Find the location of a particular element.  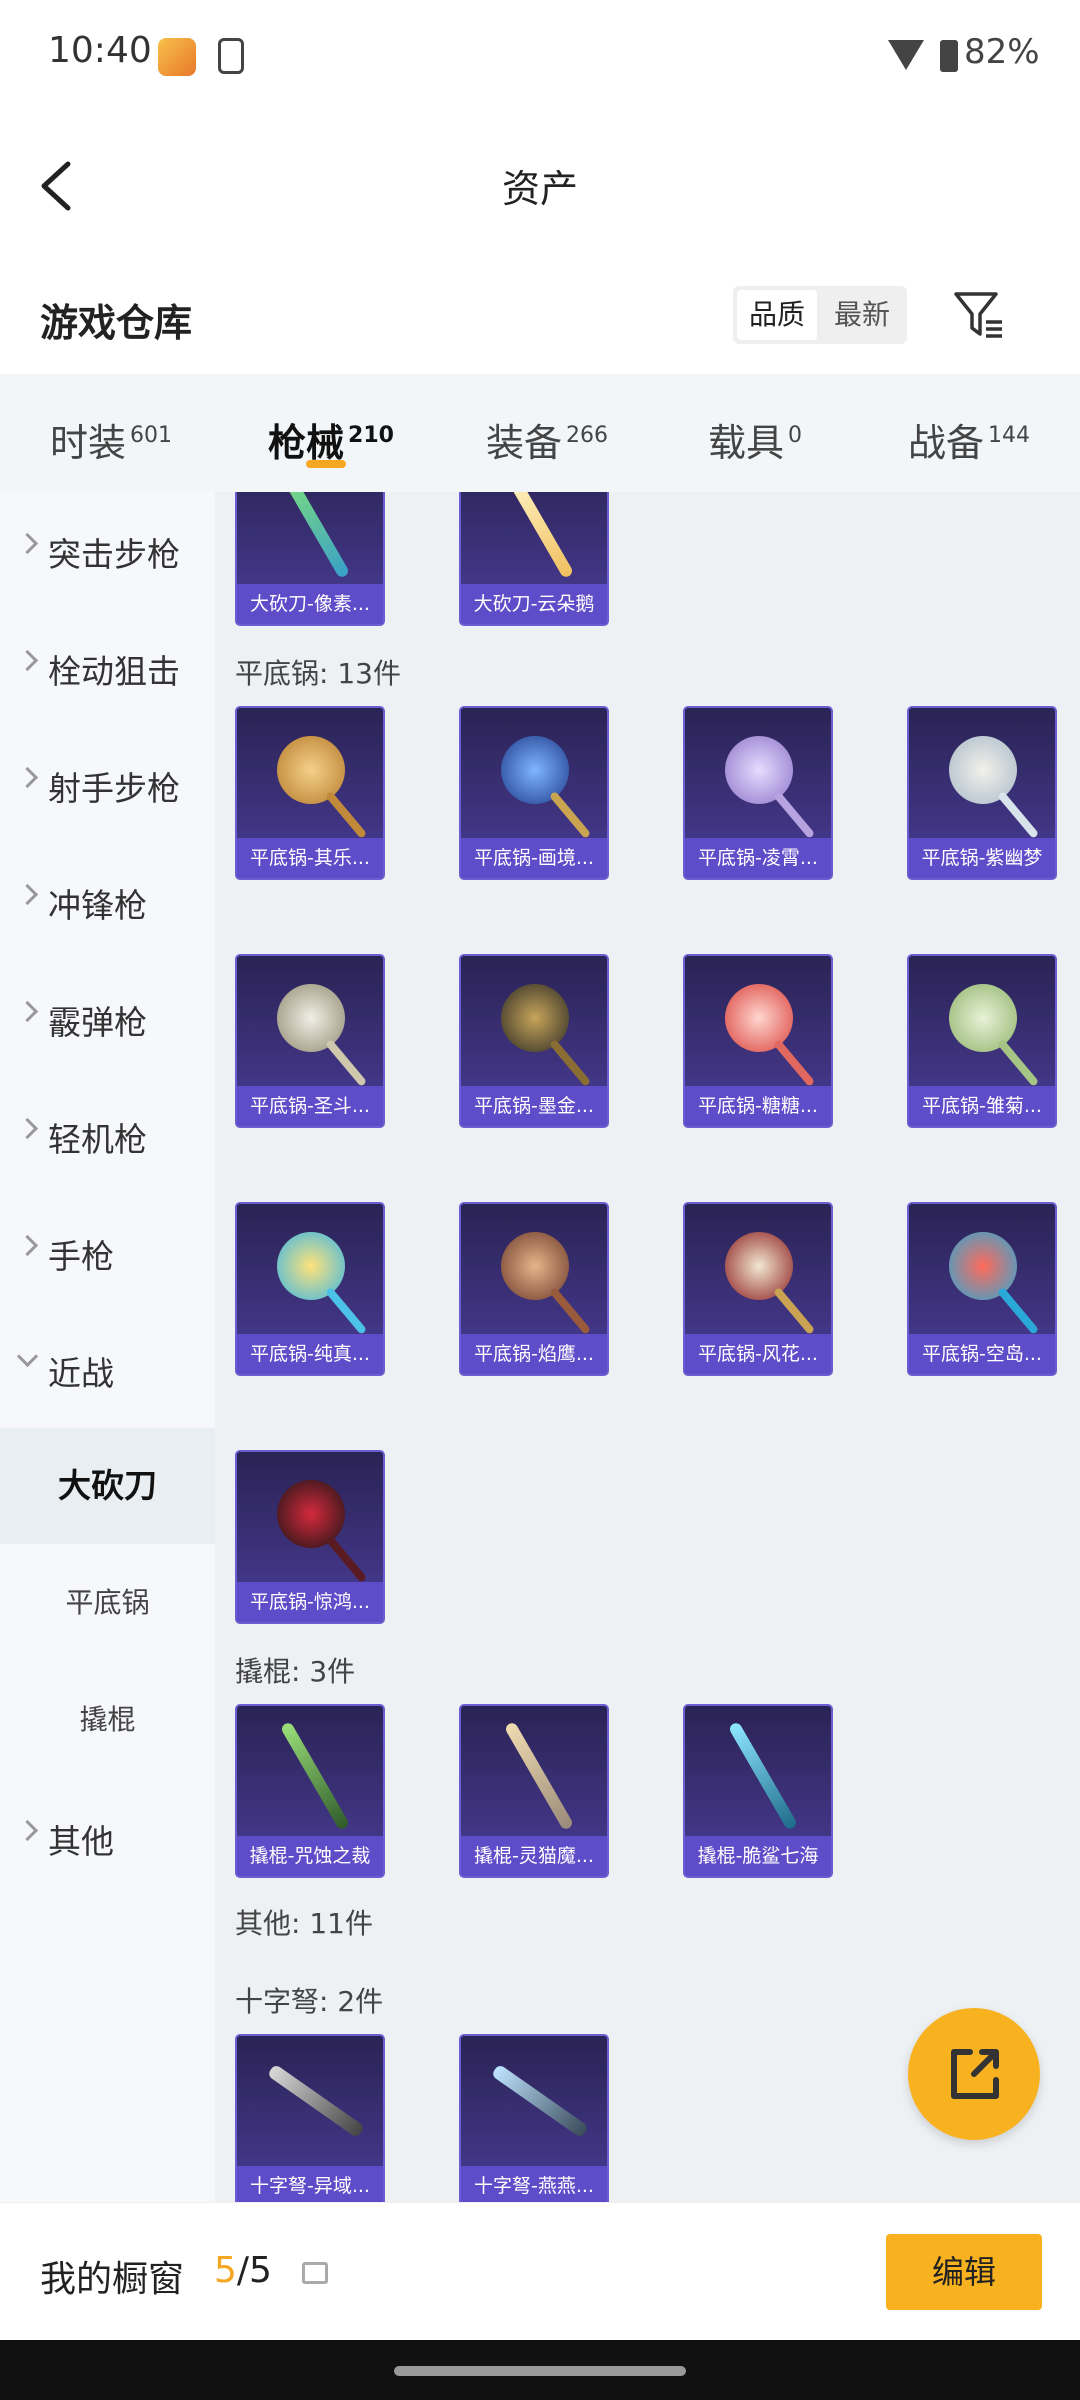

tab-supplies: 战备 144 is located at coordinates (969, 439).